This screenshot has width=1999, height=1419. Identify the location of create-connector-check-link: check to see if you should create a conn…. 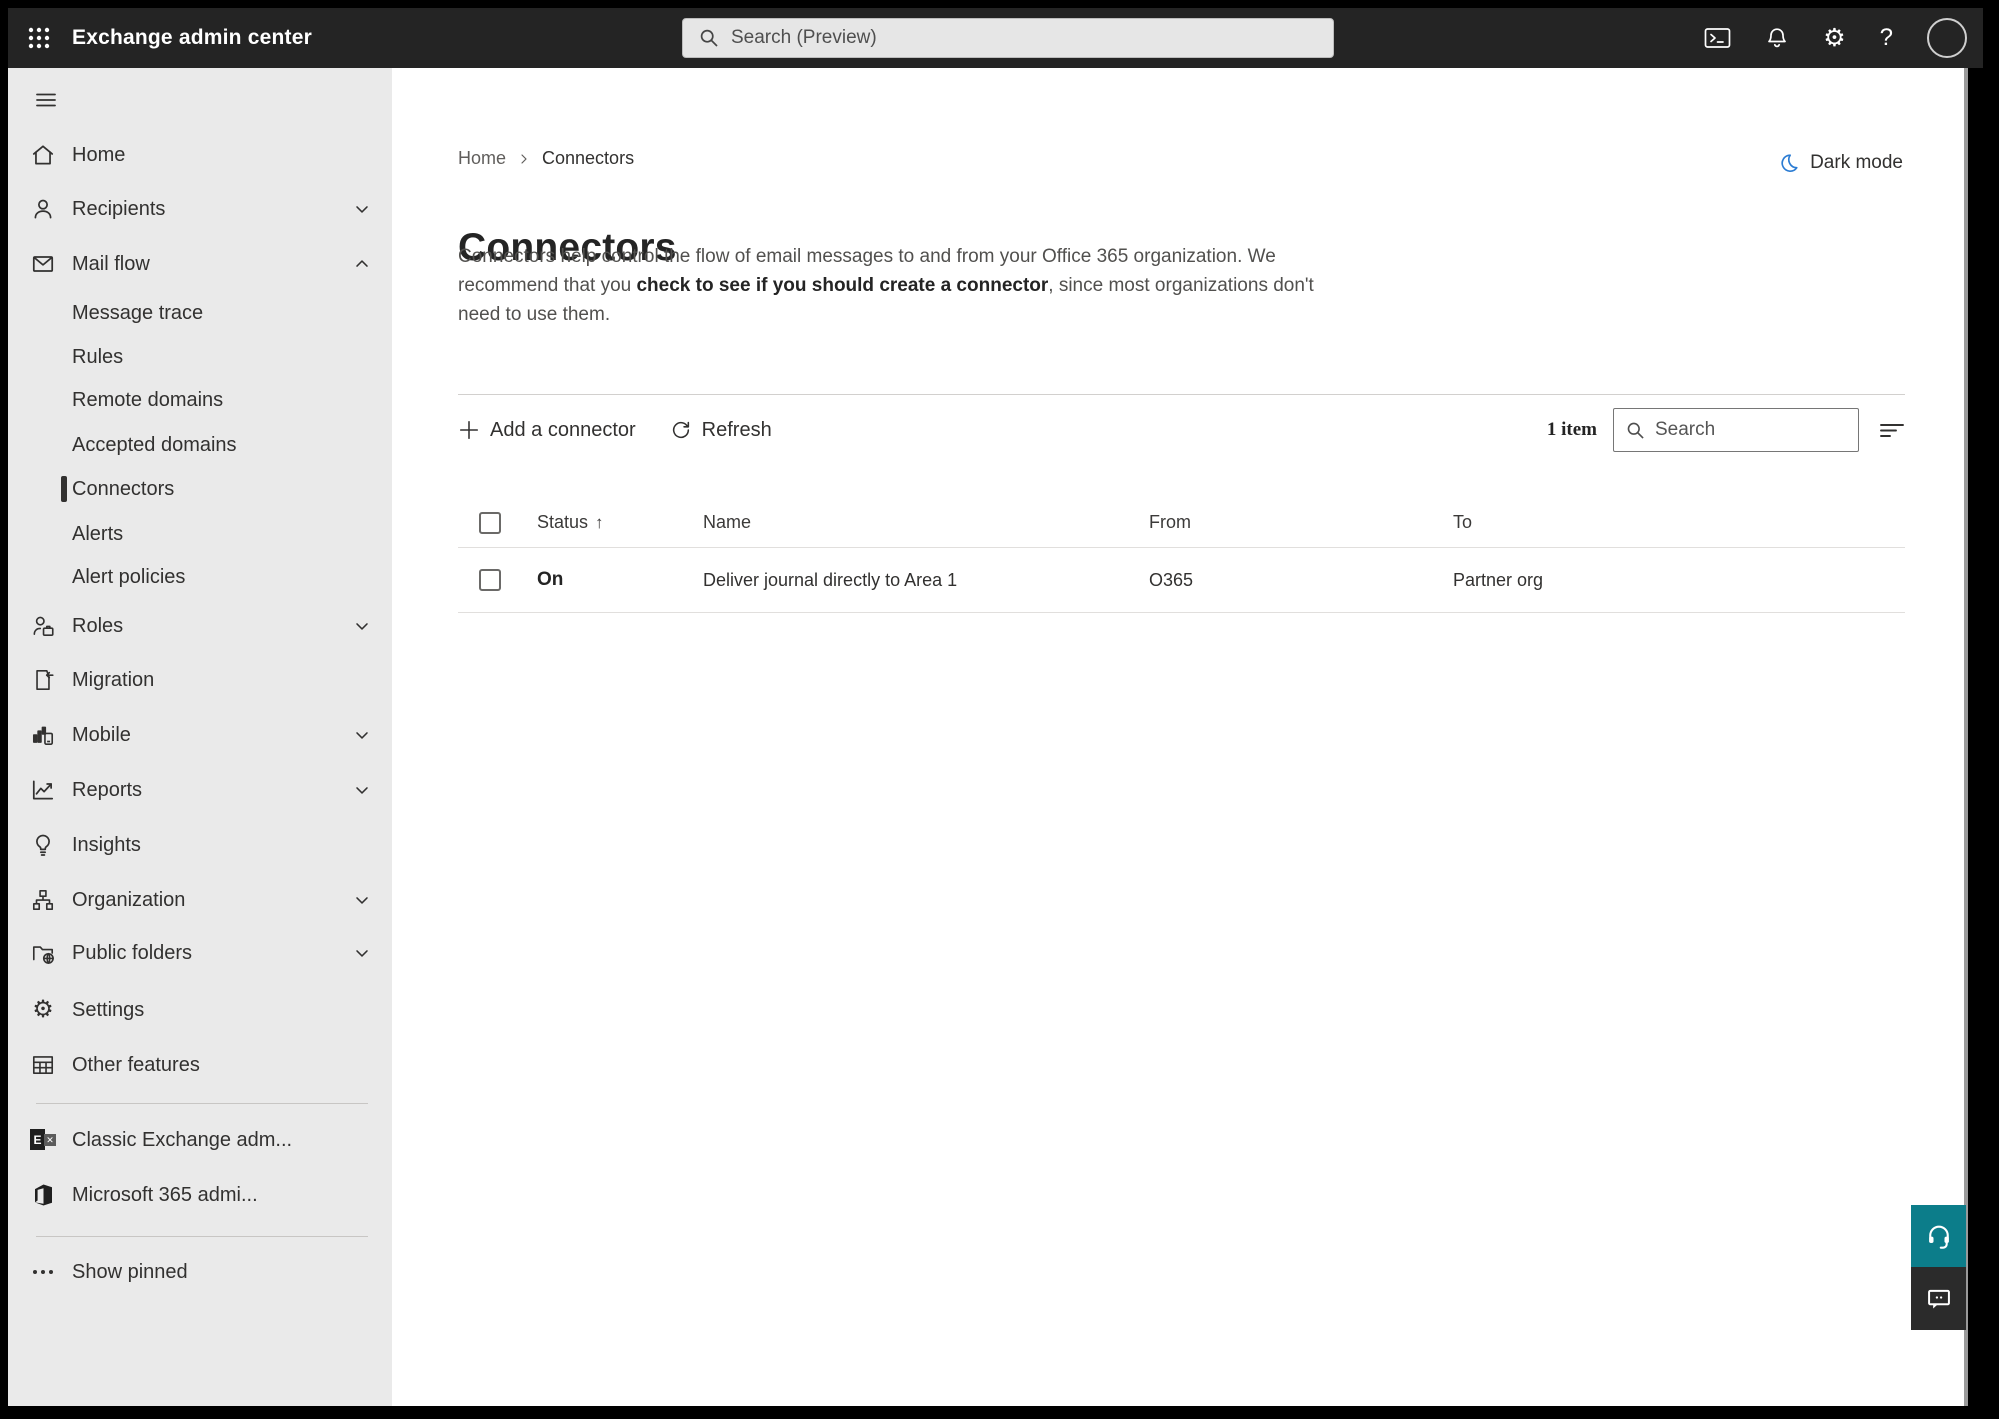
(842, 285).